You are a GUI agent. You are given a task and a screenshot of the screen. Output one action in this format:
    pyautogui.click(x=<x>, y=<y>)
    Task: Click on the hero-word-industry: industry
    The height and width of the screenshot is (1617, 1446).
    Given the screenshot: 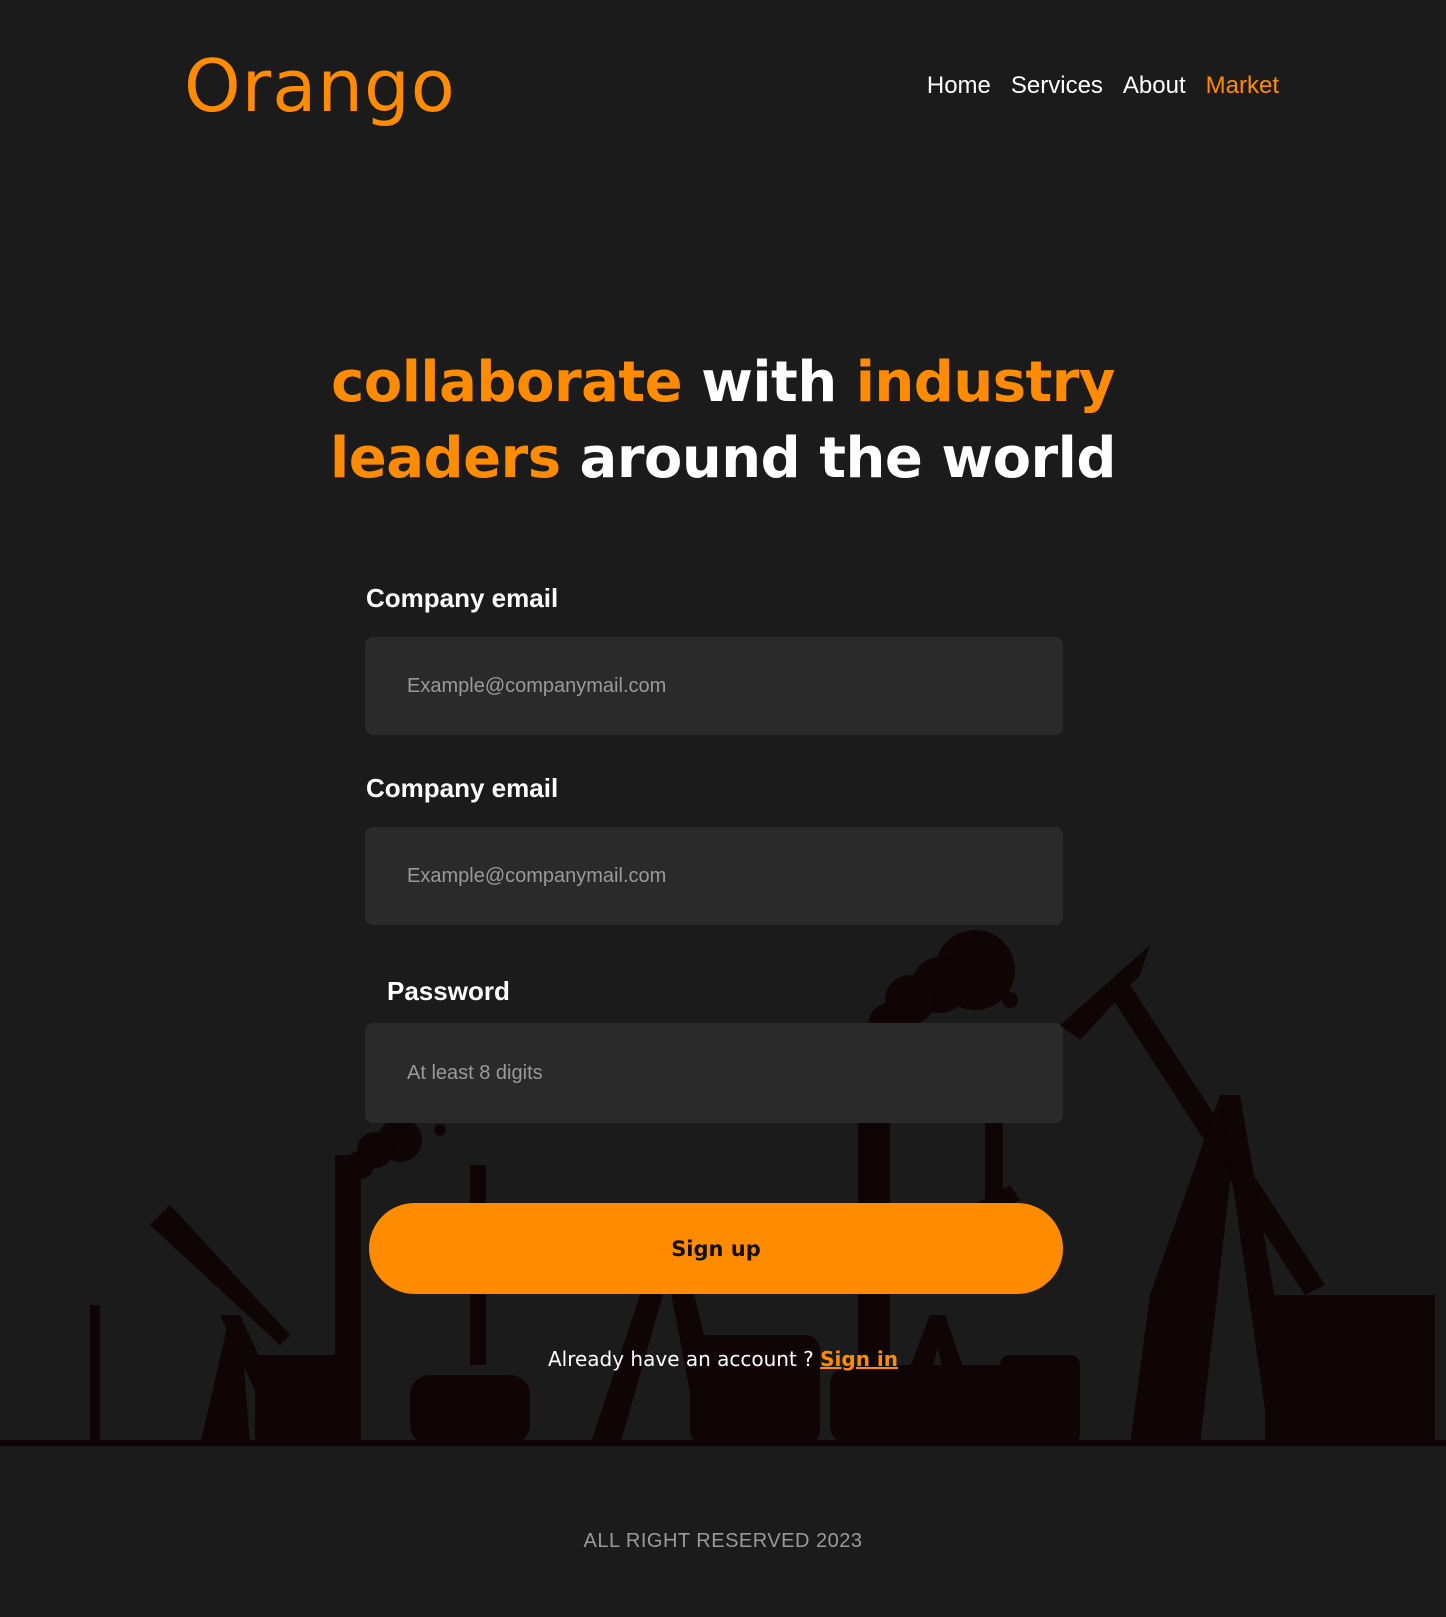 What is the action you would take?
    pyautogui.click(x=985, y=382)
    